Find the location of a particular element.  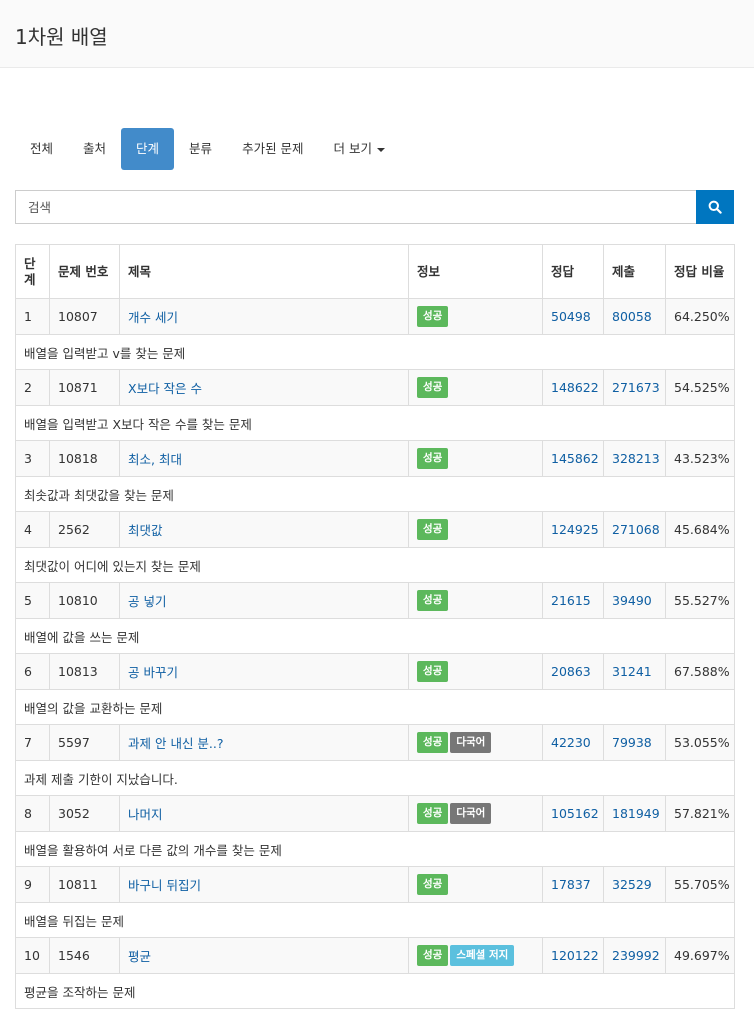

problem-title-link: 평균 is located at coordinates (139, 956).